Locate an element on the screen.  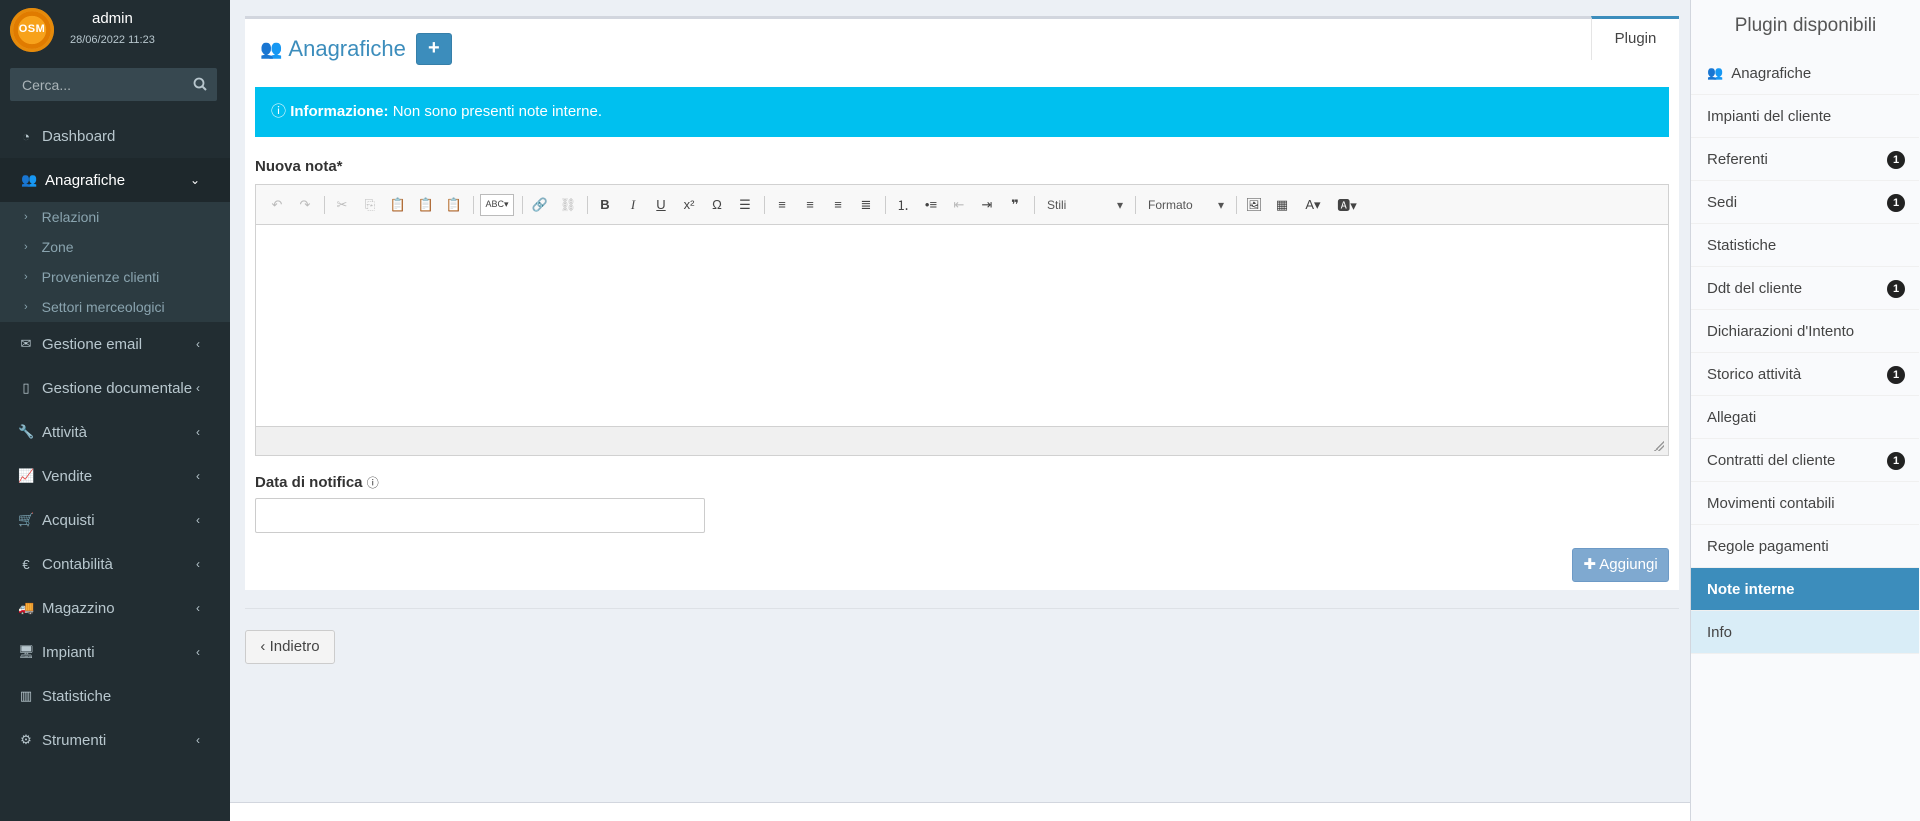
menu-item-label: Gestione documentale is located at coordinates (117, 388).